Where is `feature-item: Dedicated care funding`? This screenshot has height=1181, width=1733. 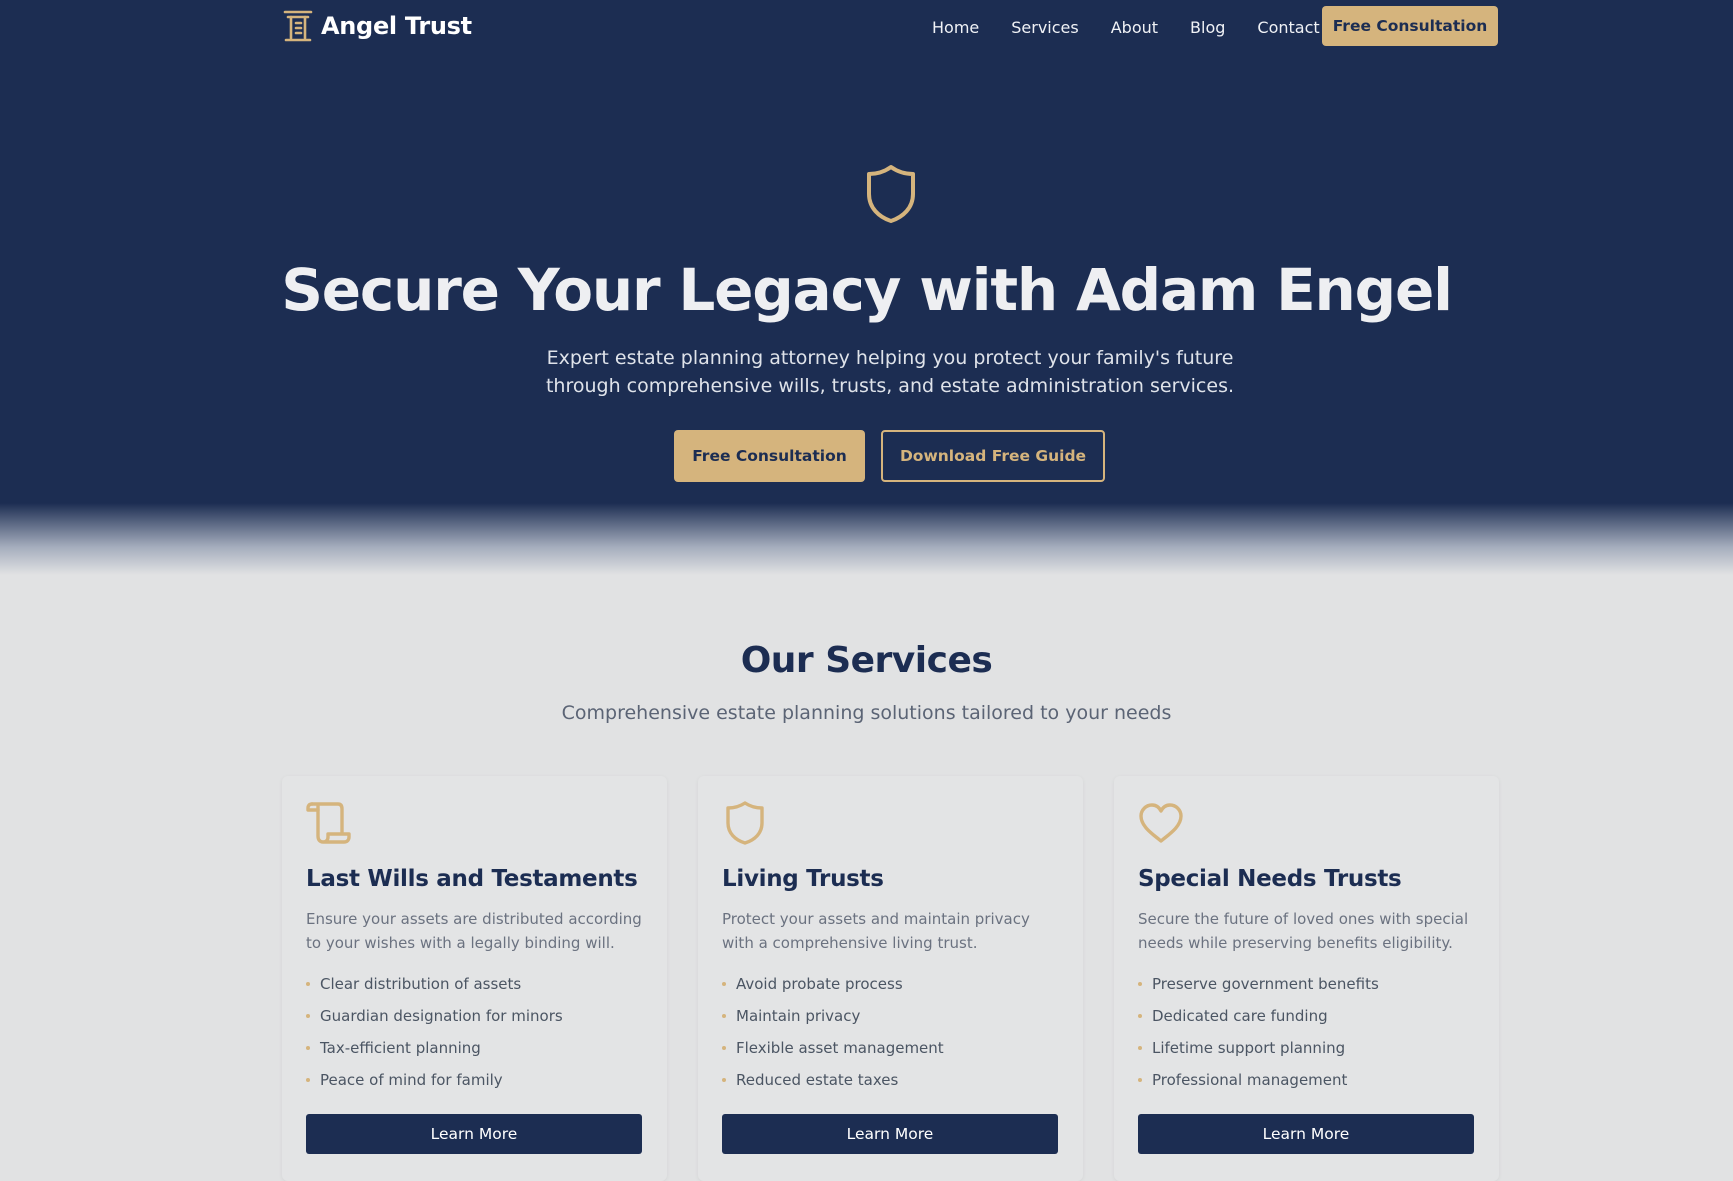
feature-item: Dedicated care funding is located at coordinates (1258, 1020).